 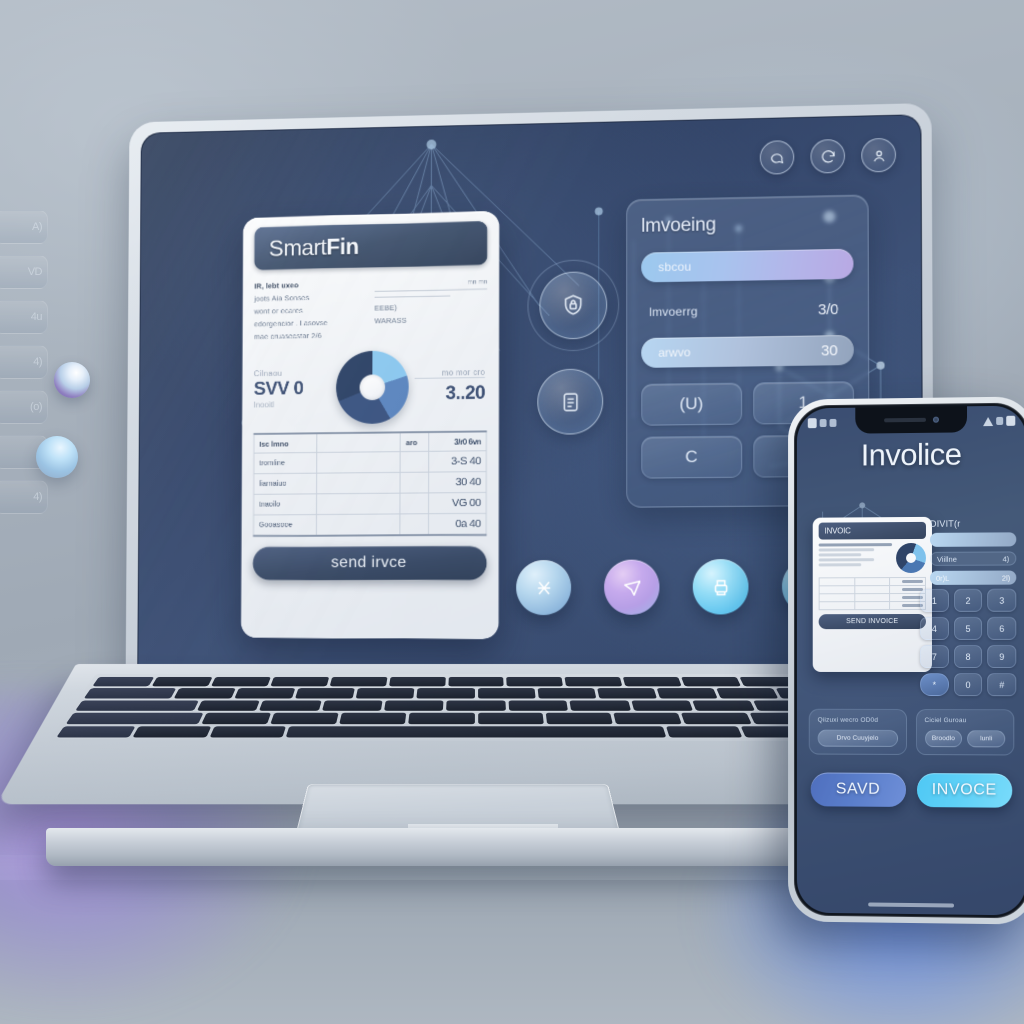 What do you see at coordinates (476, 847) in the screenshot?
I see `base-front-edge` at bounding box center [476, 847].